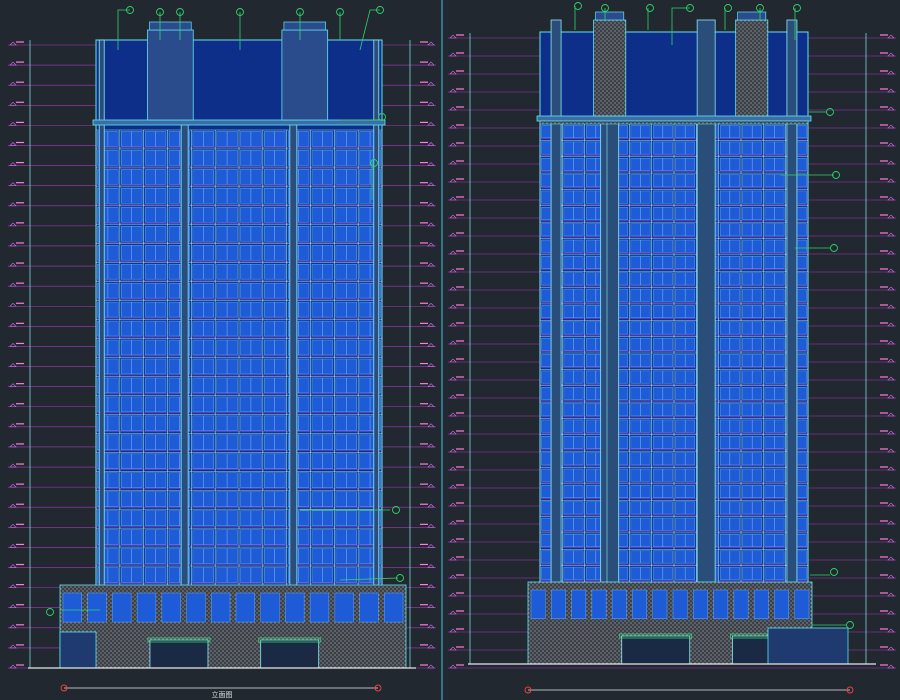  I want to click on side-annex, so click(808, 646).